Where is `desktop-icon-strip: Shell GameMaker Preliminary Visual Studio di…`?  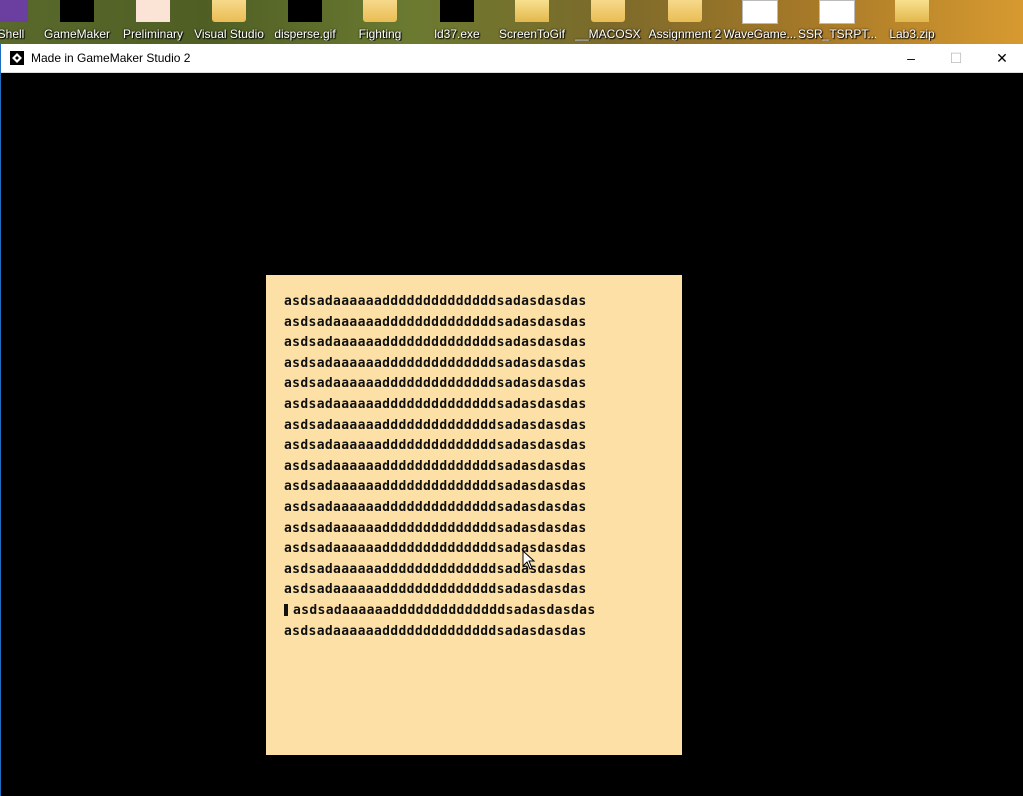 desktop-icon-strip: Shell GameMaker Preliminary Visual Studio di… is located at coordinates (511, 22).